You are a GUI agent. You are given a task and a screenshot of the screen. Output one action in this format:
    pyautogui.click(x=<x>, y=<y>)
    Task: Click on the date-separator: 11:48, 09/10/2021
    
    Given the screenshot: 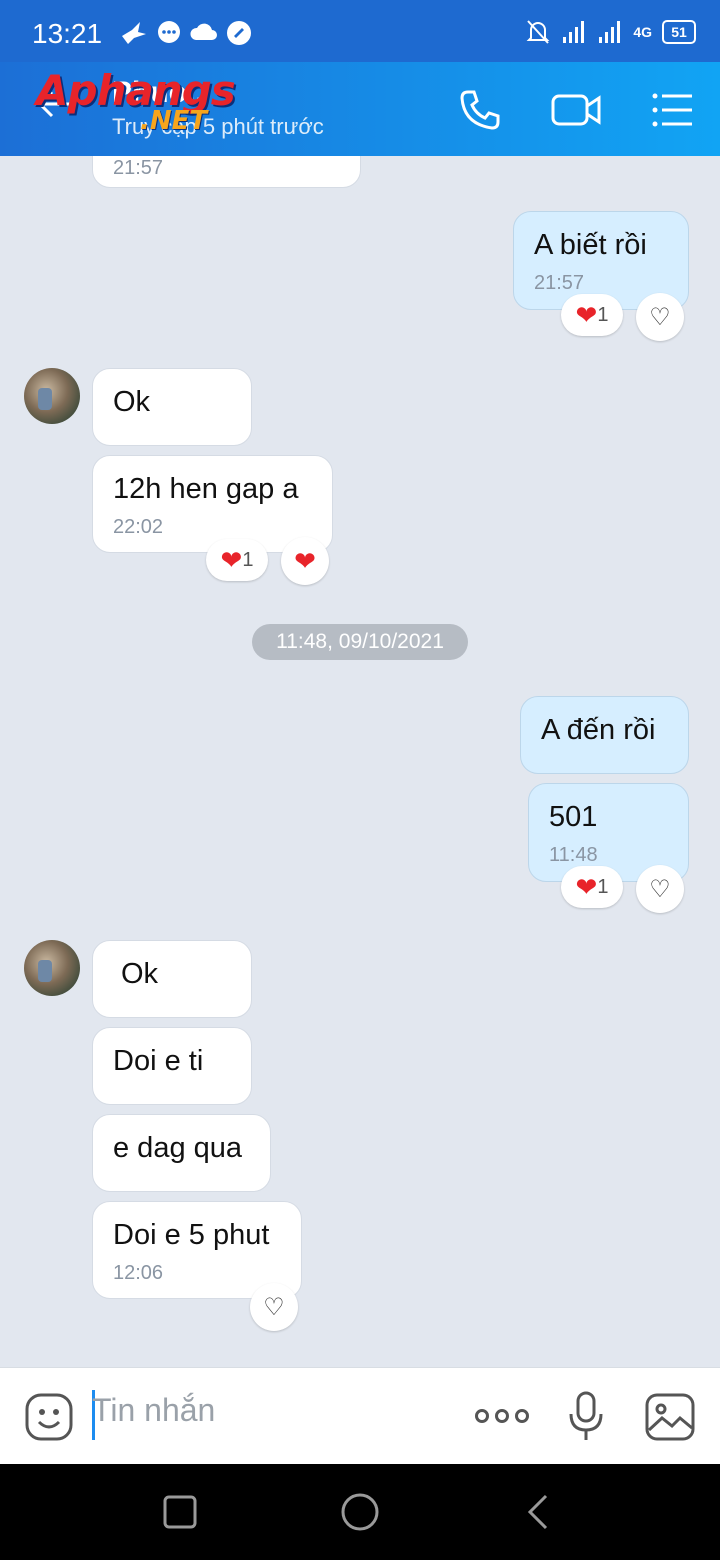 What is the action you would take?
    pyautogui.click(x=360, y=642)
    